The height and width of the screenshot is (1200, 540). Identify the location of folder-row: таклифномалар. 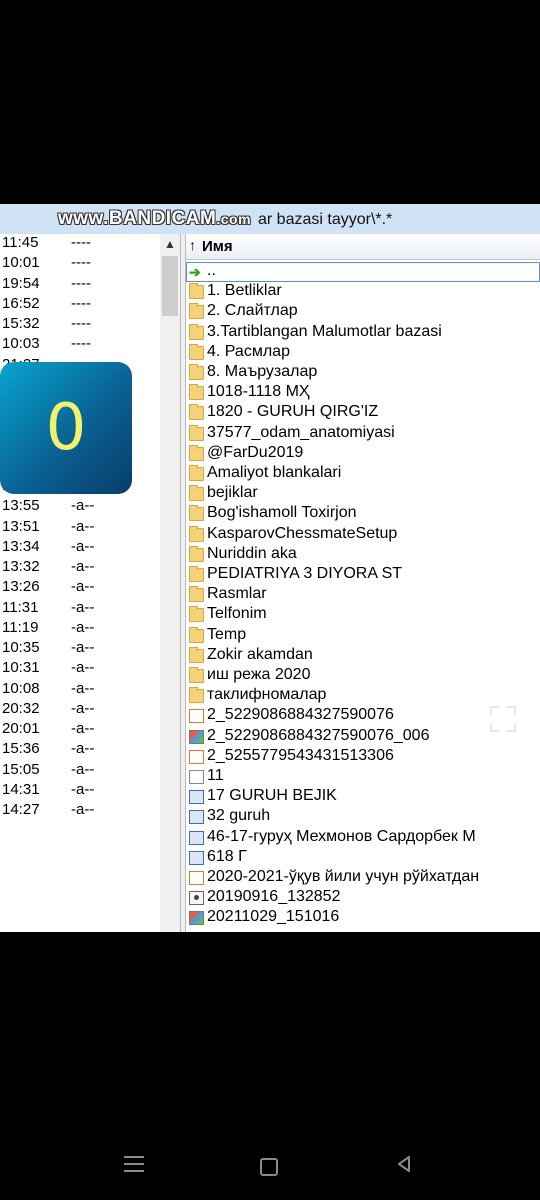
(363, 696).